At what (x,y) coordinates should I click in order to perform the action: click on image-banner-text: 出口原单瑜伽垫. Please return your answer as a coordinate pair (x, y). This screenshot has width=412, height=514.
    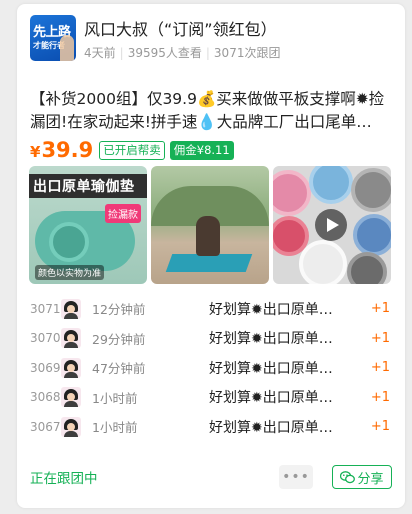
    Looking at the image, I should click on (84, 187).